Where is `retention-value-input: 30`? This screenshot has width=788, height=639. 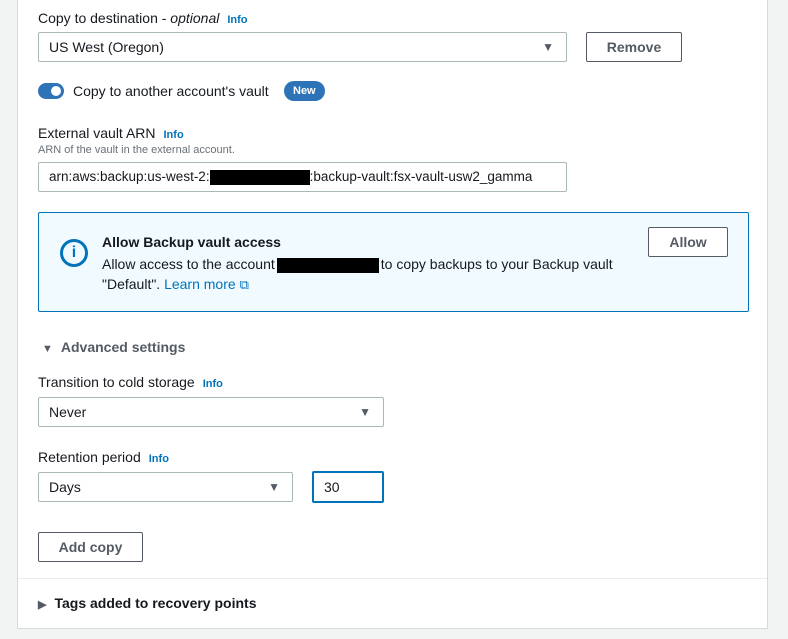 retention-value-input: 30 is located at coordinates (348, 487).